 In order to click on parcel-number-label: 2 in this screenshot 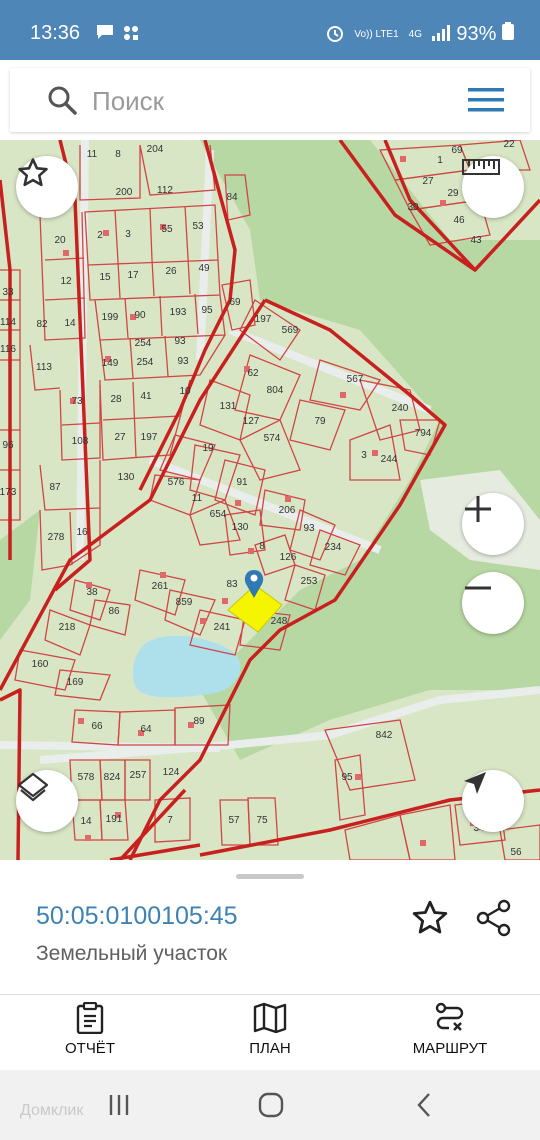, I will do `click(100, 235)`.